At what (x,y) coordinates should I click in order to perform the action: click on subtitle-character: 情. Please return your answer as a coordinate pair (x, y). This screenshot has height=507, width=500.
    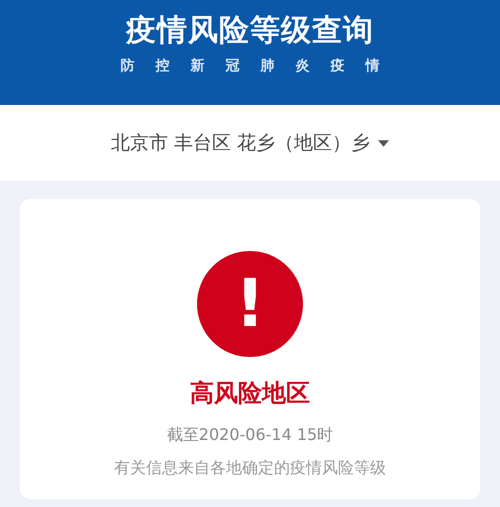
    Looking at the image, I should click on (373, 66).